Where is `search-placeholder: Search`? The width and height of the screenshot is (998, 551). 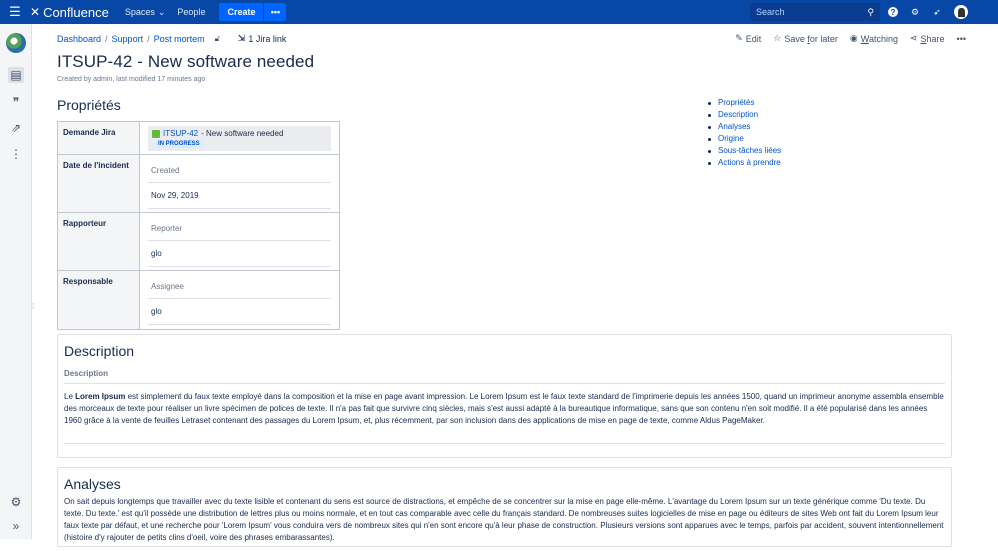 search-placeholder: Search is located at coordinates (770, 12).